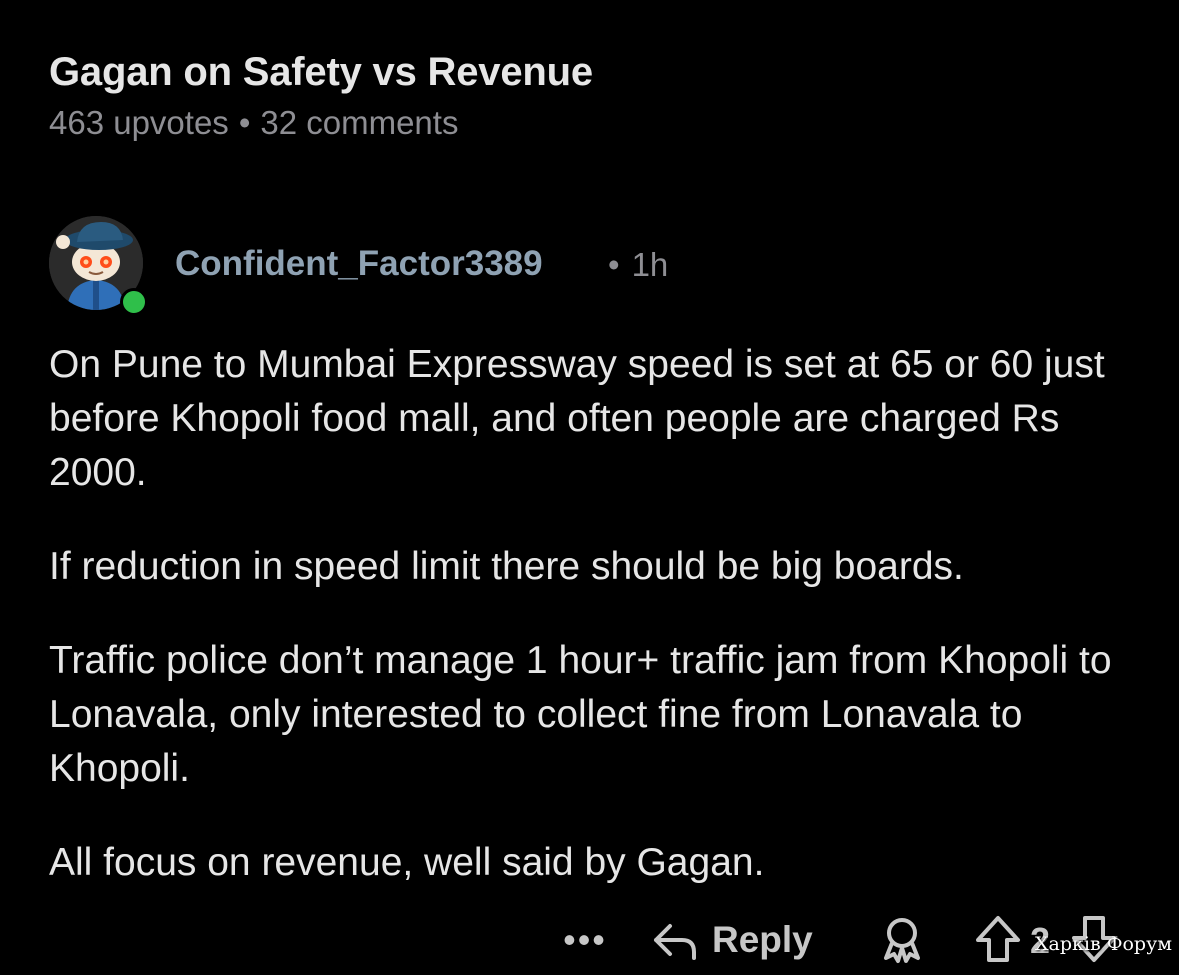 The width and height of the screenshot is (1179, 975). Describe the element at coordinates (650, 264) in the screenshot. I see `comment-timestamp: 1h` at that location.